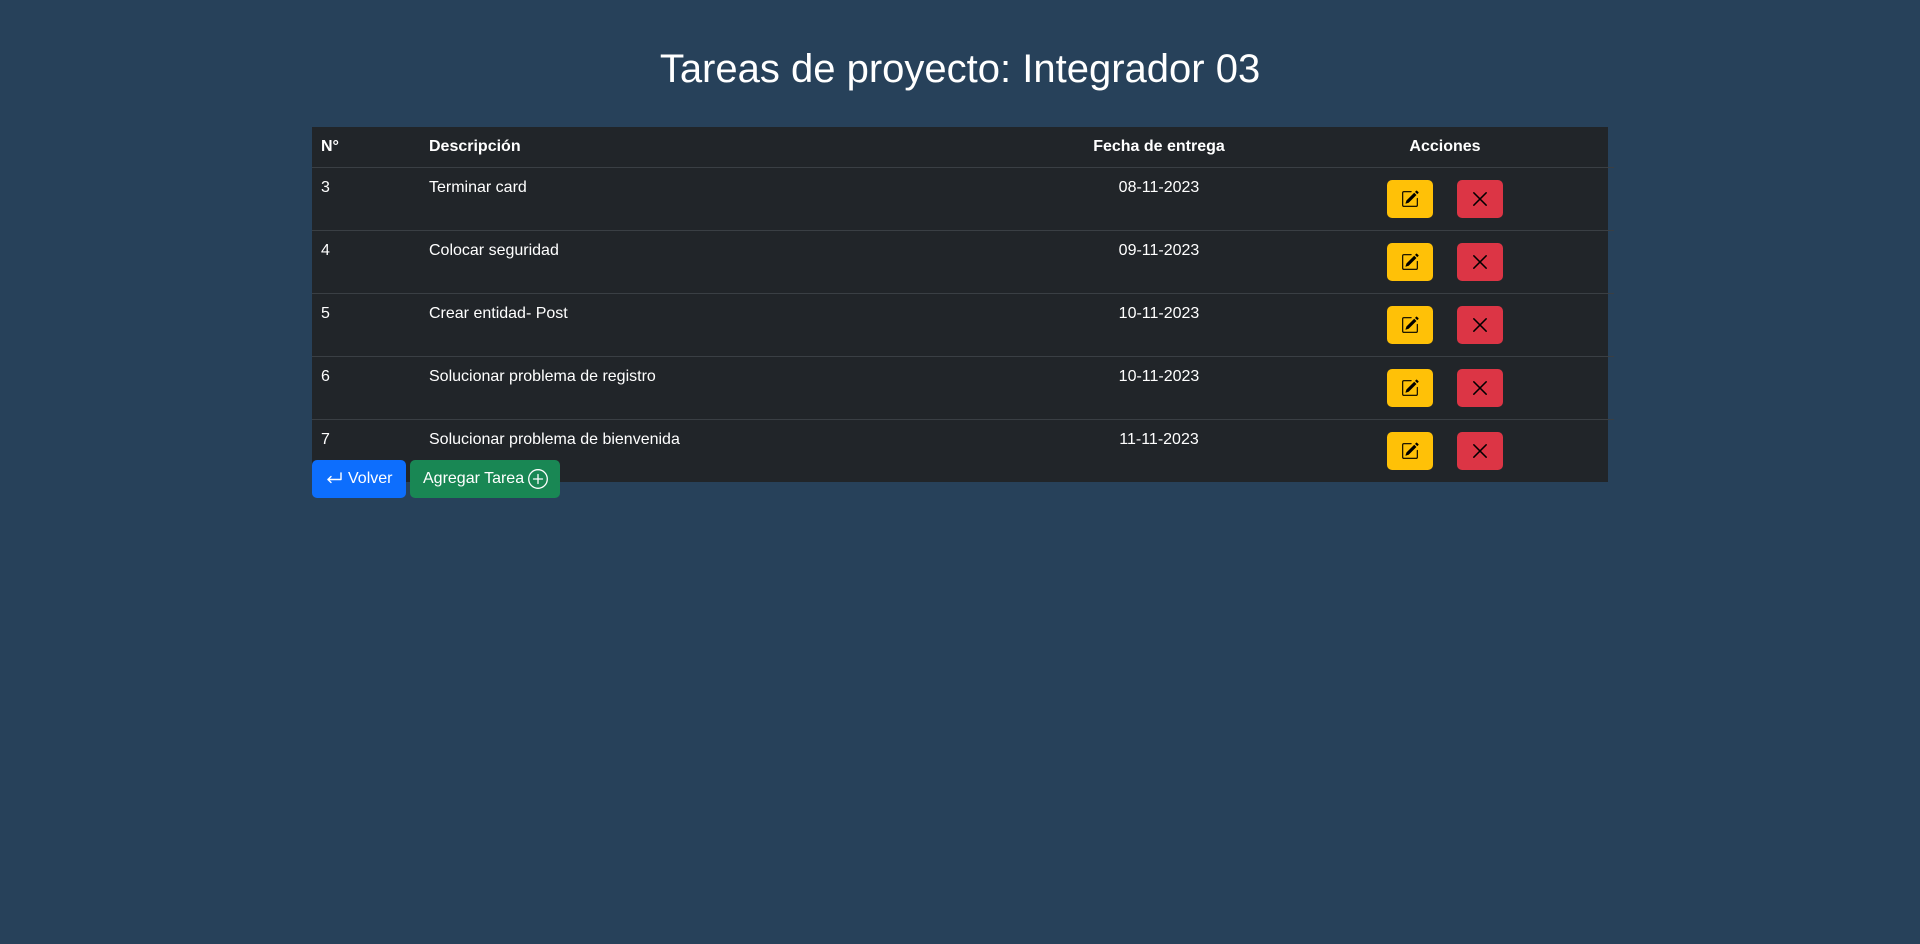 The height and width of the screenshot is (944, 1920). I want to click on table-header: N° Descripción Fecha de entrega Acciones, so click(963, 147).